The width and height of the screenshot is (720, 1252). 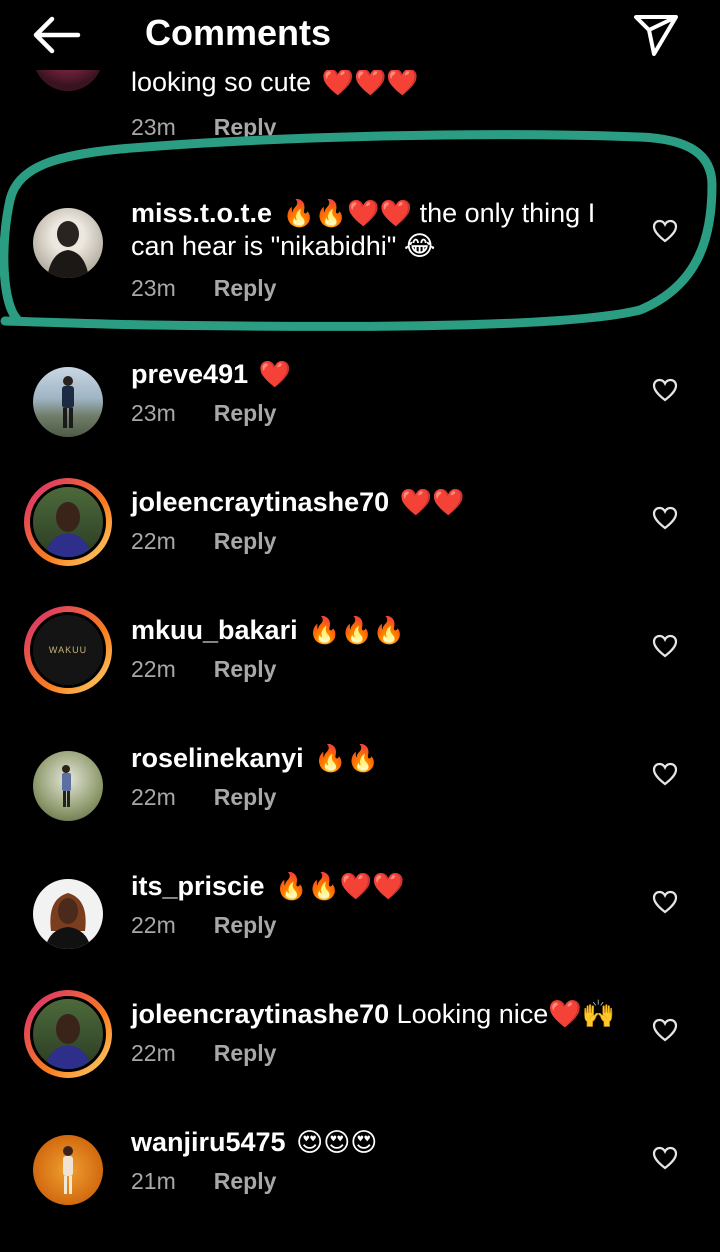 What do you see at coordinates (656, 35) in the screenshot?
I see `share-send-icon` at bounding box center [656, 35].